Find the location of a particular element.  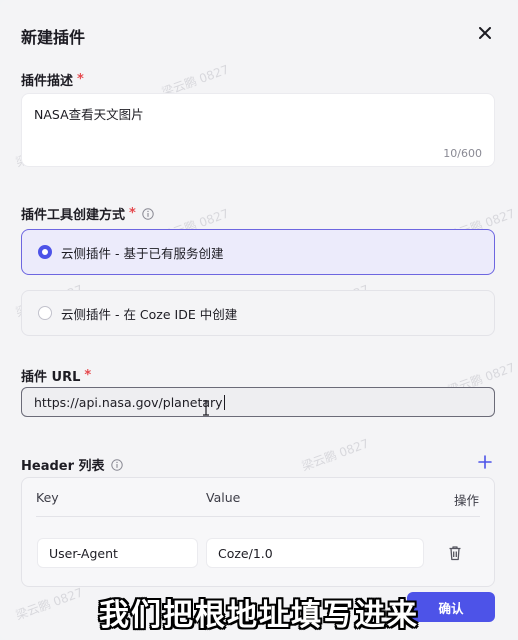

description-value: NASA查看天文图片 is located at coordinates (89, 114).